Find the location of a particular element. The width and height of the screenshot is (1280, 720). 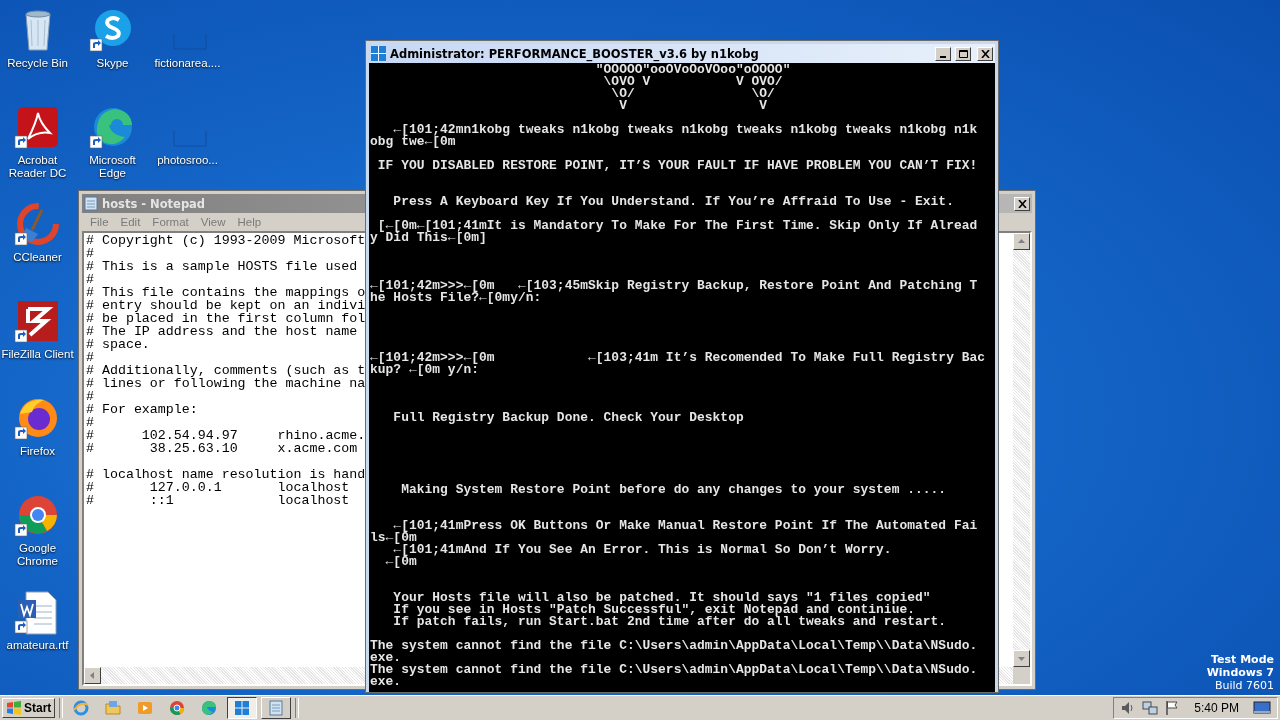

windows-logo-icon is located at coordinates (14, 708).